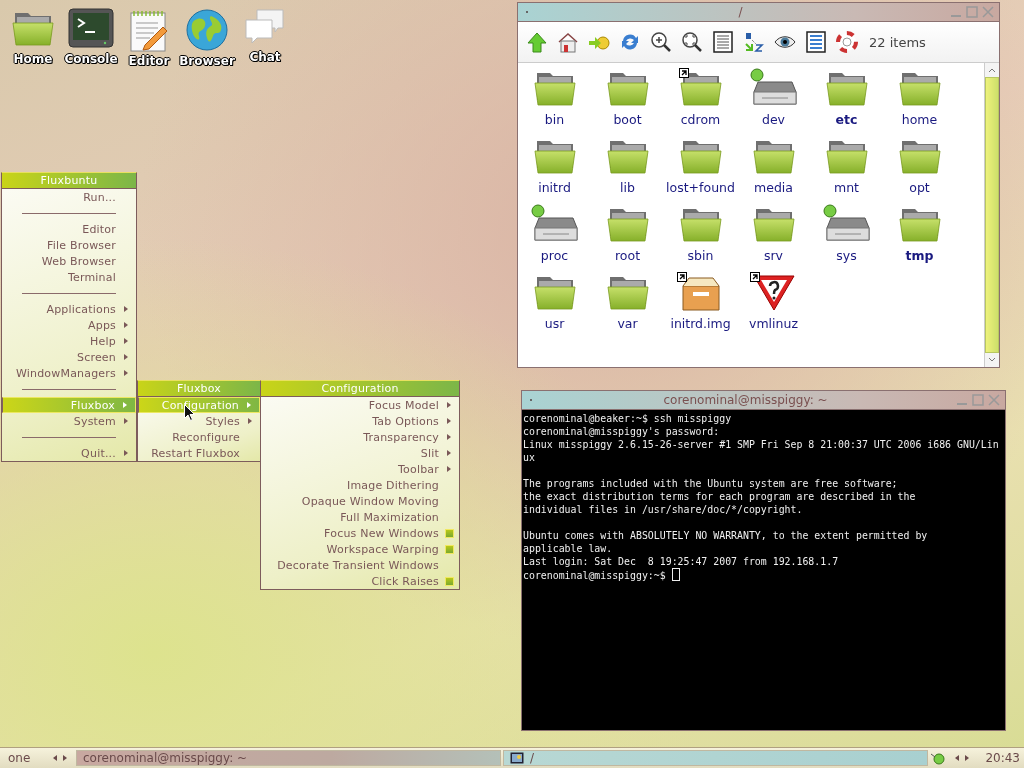 The image size is (1024, 768). I want to click on menu-item: Editor, so click(69, 229).